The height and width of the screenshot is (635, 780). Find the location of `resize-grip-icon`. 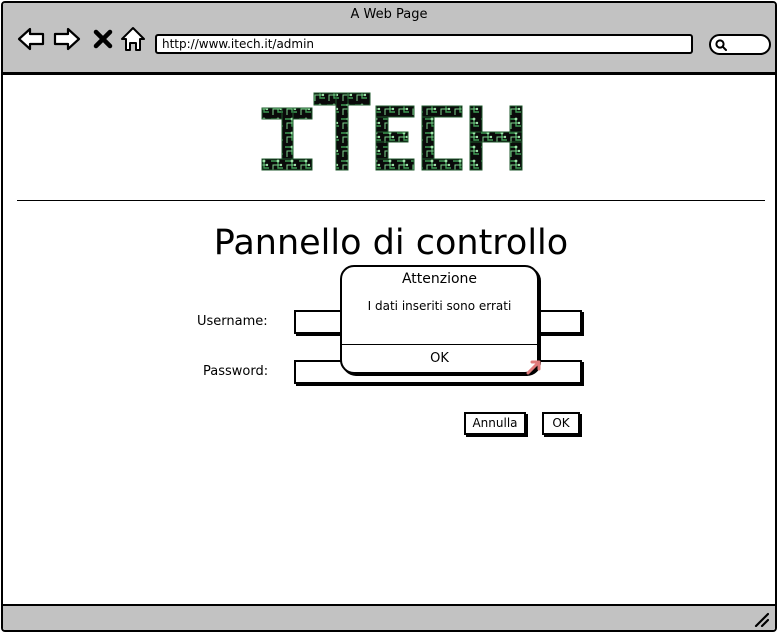

resize-grip-icon is located at coordinates (761, 619).